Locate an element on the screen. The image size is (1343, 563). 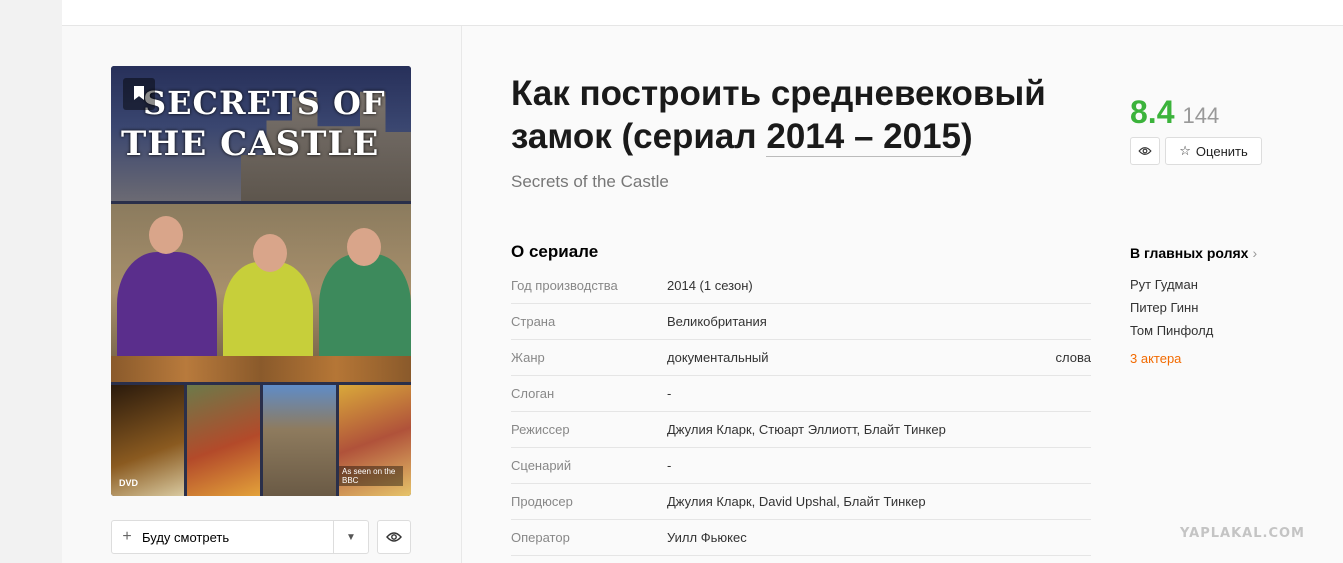
chevron-right-icon: › is located at coordinates (1255, 253).